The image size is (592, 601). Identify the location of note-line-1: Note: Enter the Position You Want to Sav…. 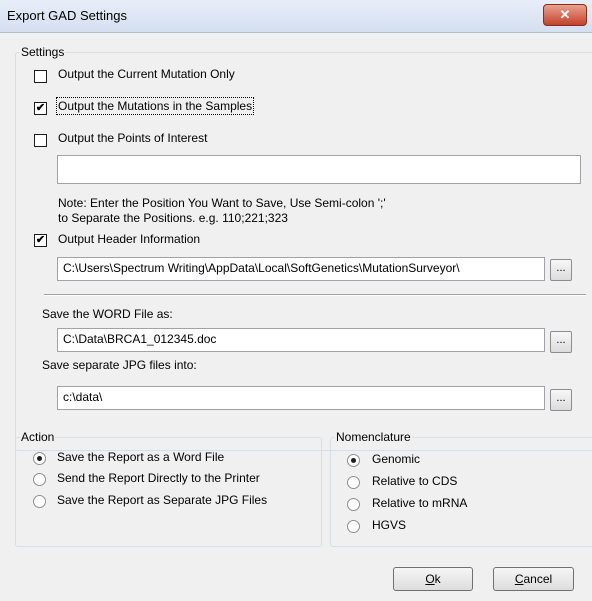
(222, 203).